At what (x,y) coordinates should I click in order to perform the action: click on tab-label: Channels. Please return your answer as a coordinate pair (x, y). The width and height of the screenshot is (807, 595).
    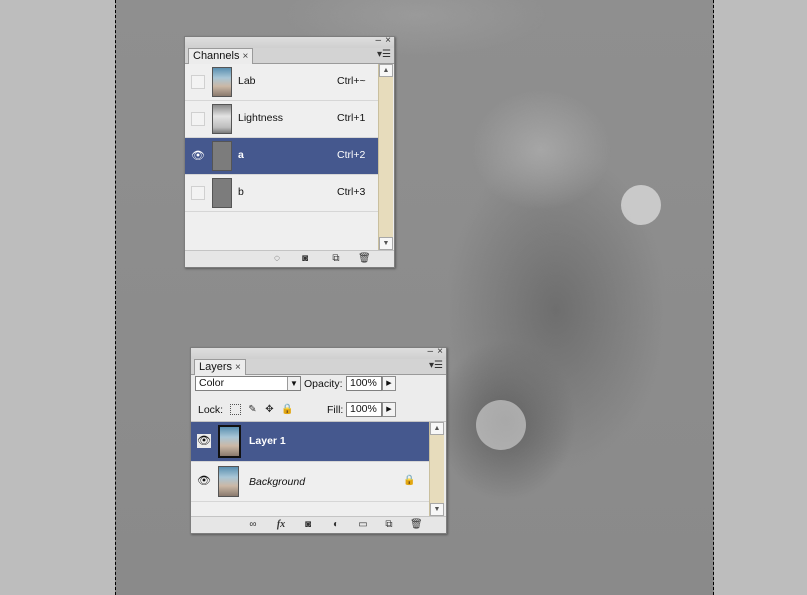
    Looking at the image, I should click on (216, 56).